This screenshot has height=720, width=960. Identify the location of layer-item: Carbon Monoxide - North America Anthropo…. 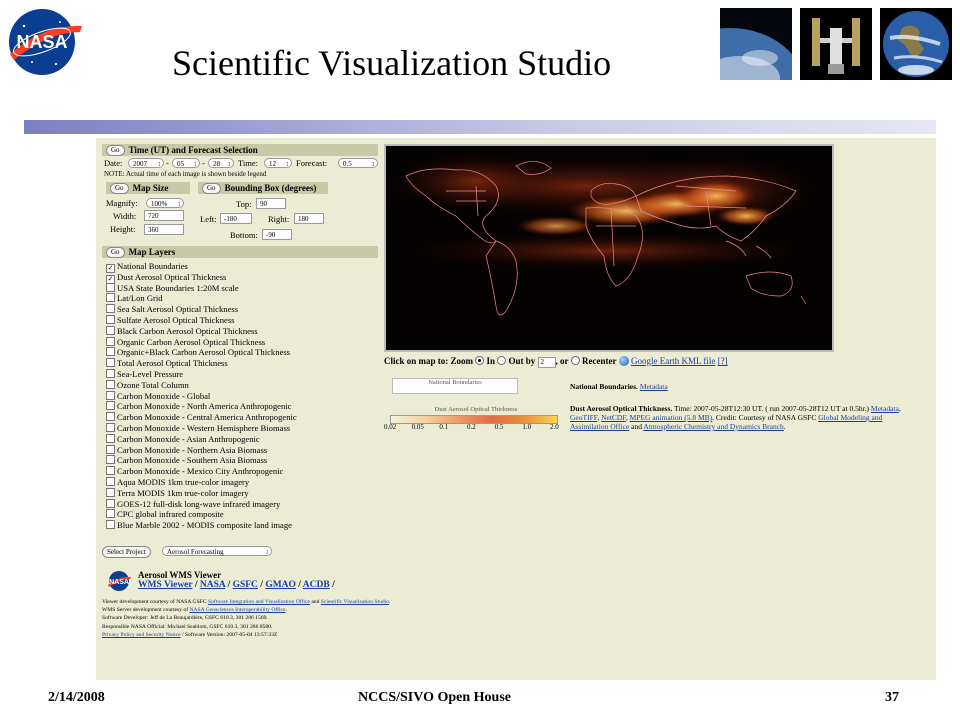
(198, 406).